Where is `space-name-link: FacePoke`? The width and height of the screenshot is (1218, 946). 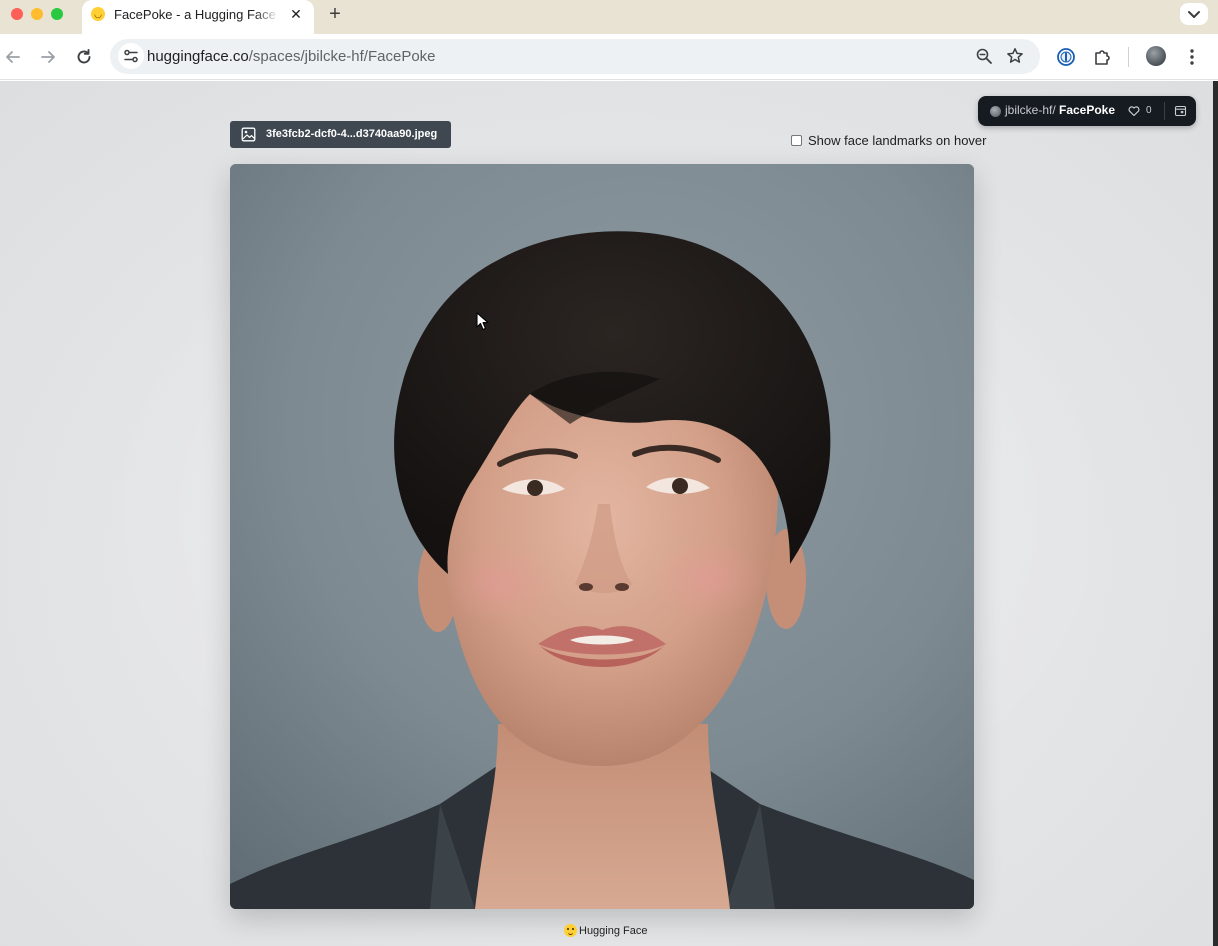
space-name-link: FacePoke is located at coordinates (1087, 110).